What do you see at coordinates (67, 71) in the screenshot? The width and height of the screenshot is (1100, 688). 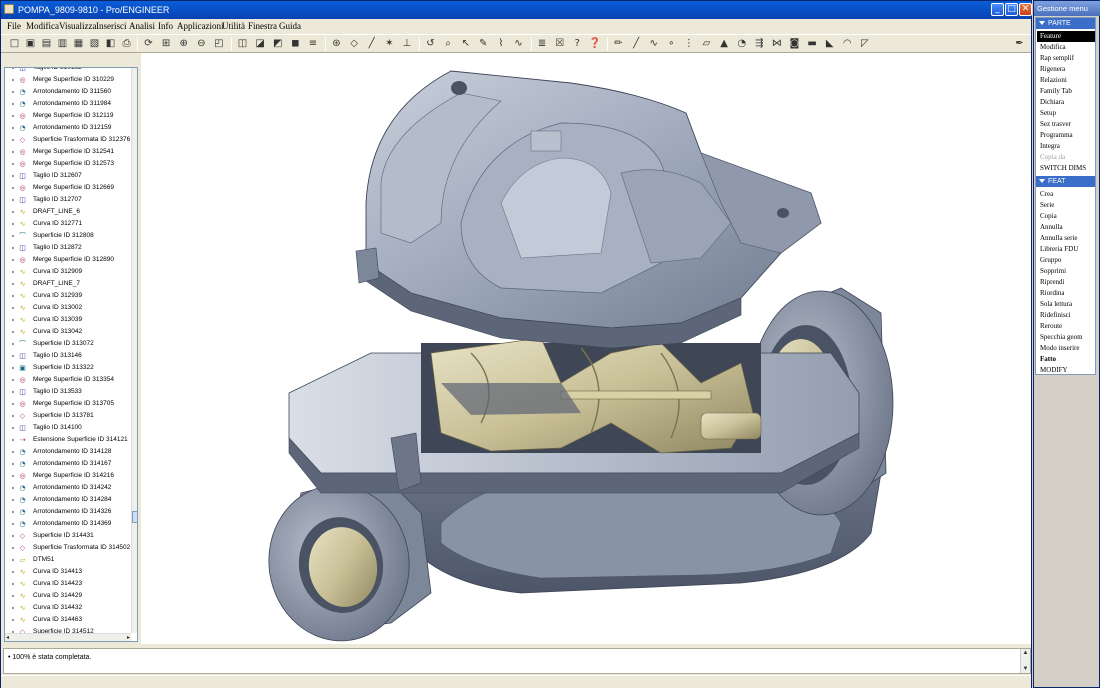 I see `tree-item: ◫ Taglio ID 310162` at bounding box center [67, 71].